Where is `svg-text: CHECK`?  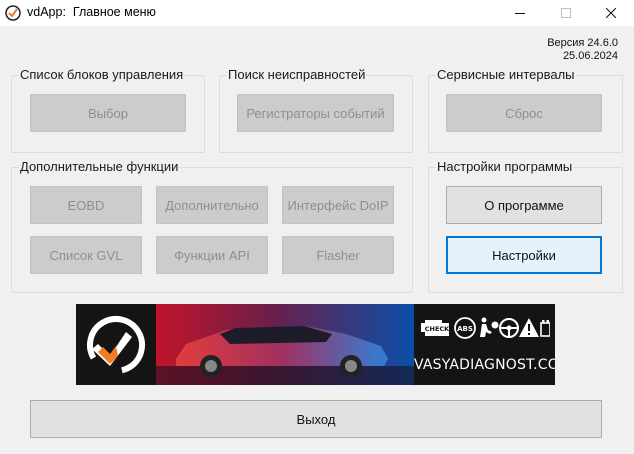 svg-text: CHECK is located at coordinates (437, 329).